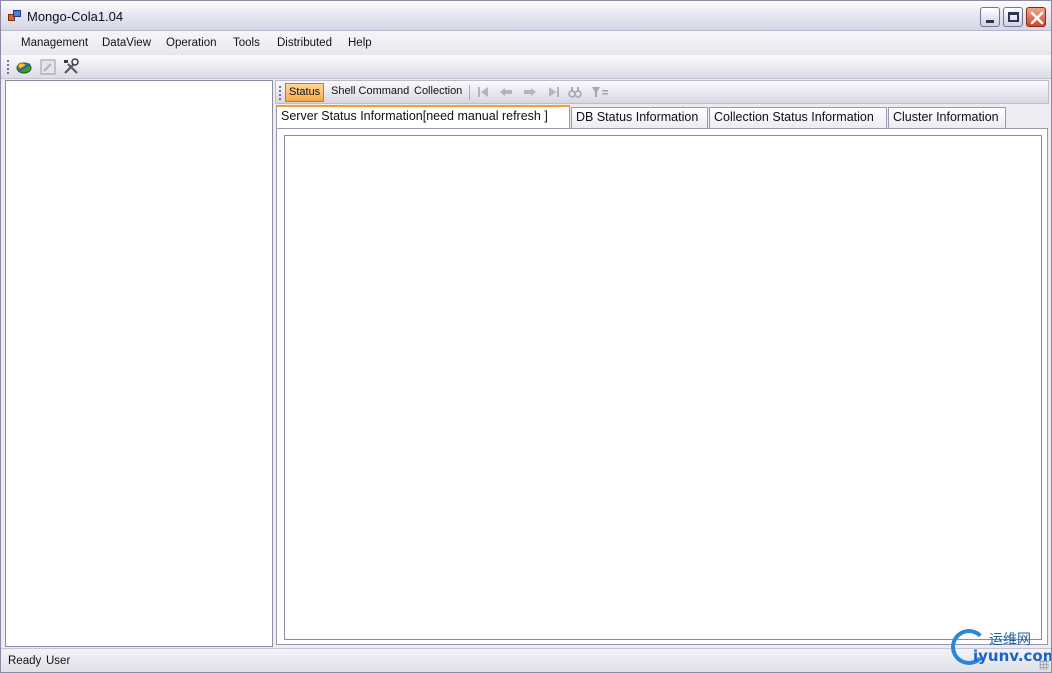  I want to click on toolbar-separator, so click(469, 92).